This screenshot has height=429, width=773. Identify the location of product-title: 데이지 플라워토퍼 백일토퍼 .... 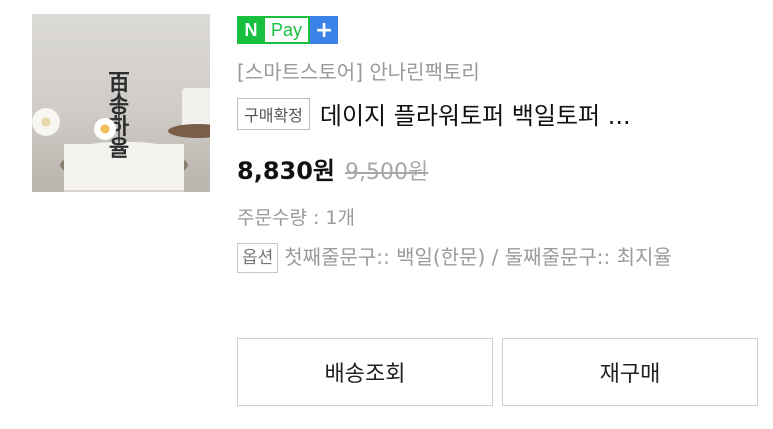
(475, 113).